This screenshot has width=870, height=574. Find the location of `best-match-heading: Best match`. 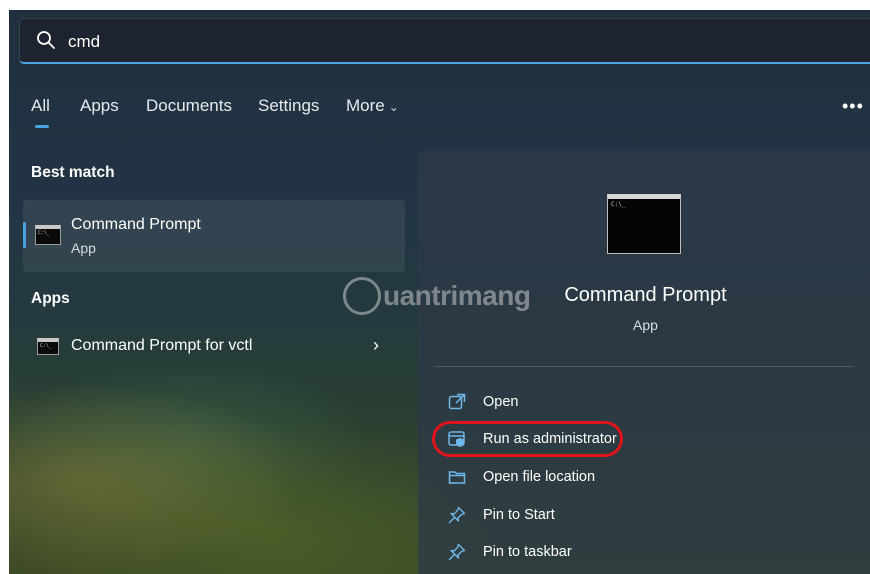

best-match-heading: Best match is located at coordinates (73, 172).